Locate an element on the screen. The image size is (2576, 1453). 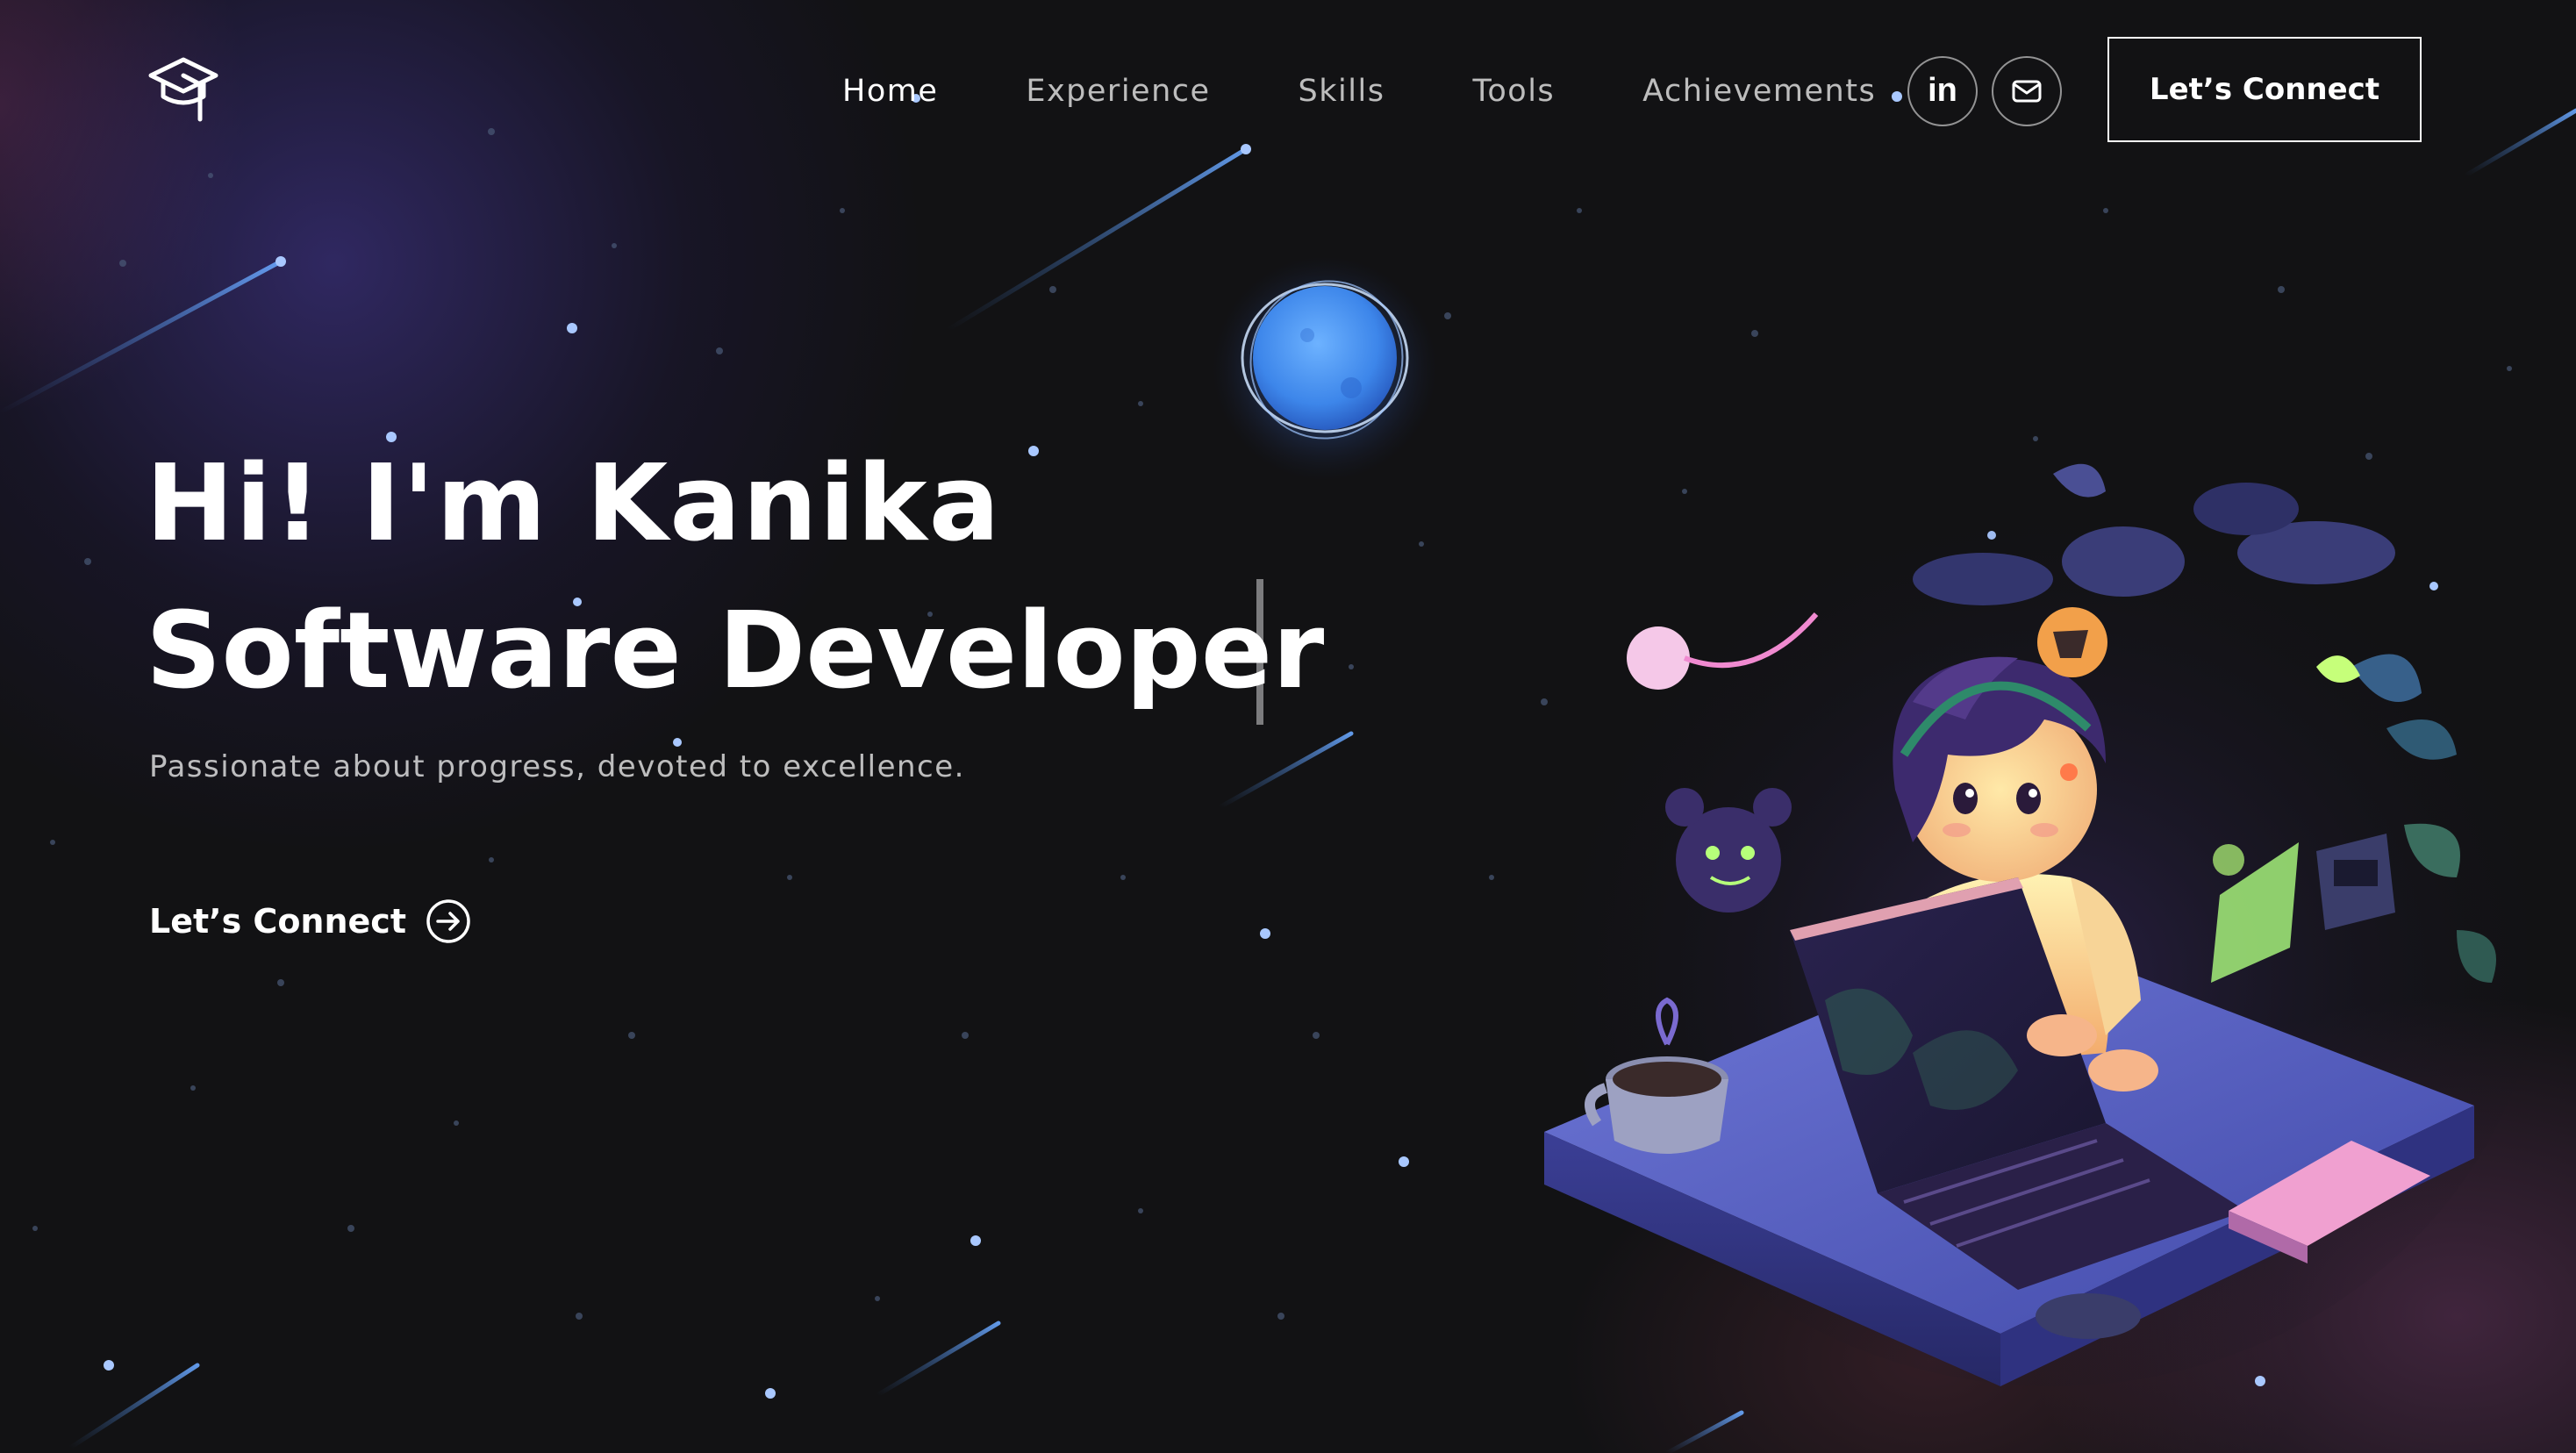
arrow-right-circle-icon is located at coordinates (448, 921).